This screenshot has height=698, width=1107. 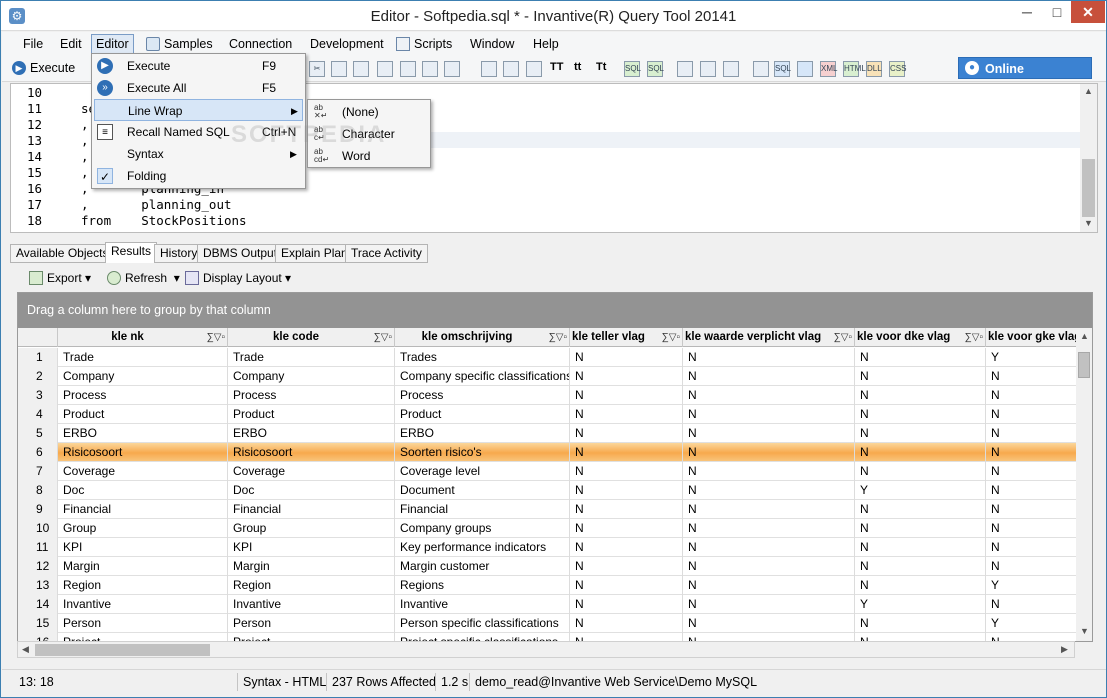 I want to click on table-cell: Person specific classifications, so click(x=482, y=623).